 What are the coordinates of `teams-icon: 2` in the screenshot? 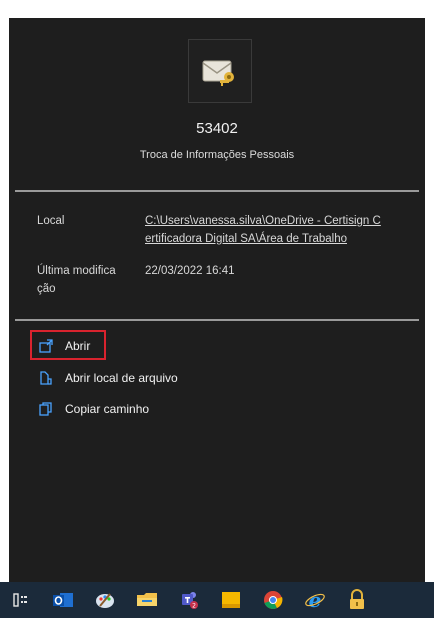 It's located at (190, 601).